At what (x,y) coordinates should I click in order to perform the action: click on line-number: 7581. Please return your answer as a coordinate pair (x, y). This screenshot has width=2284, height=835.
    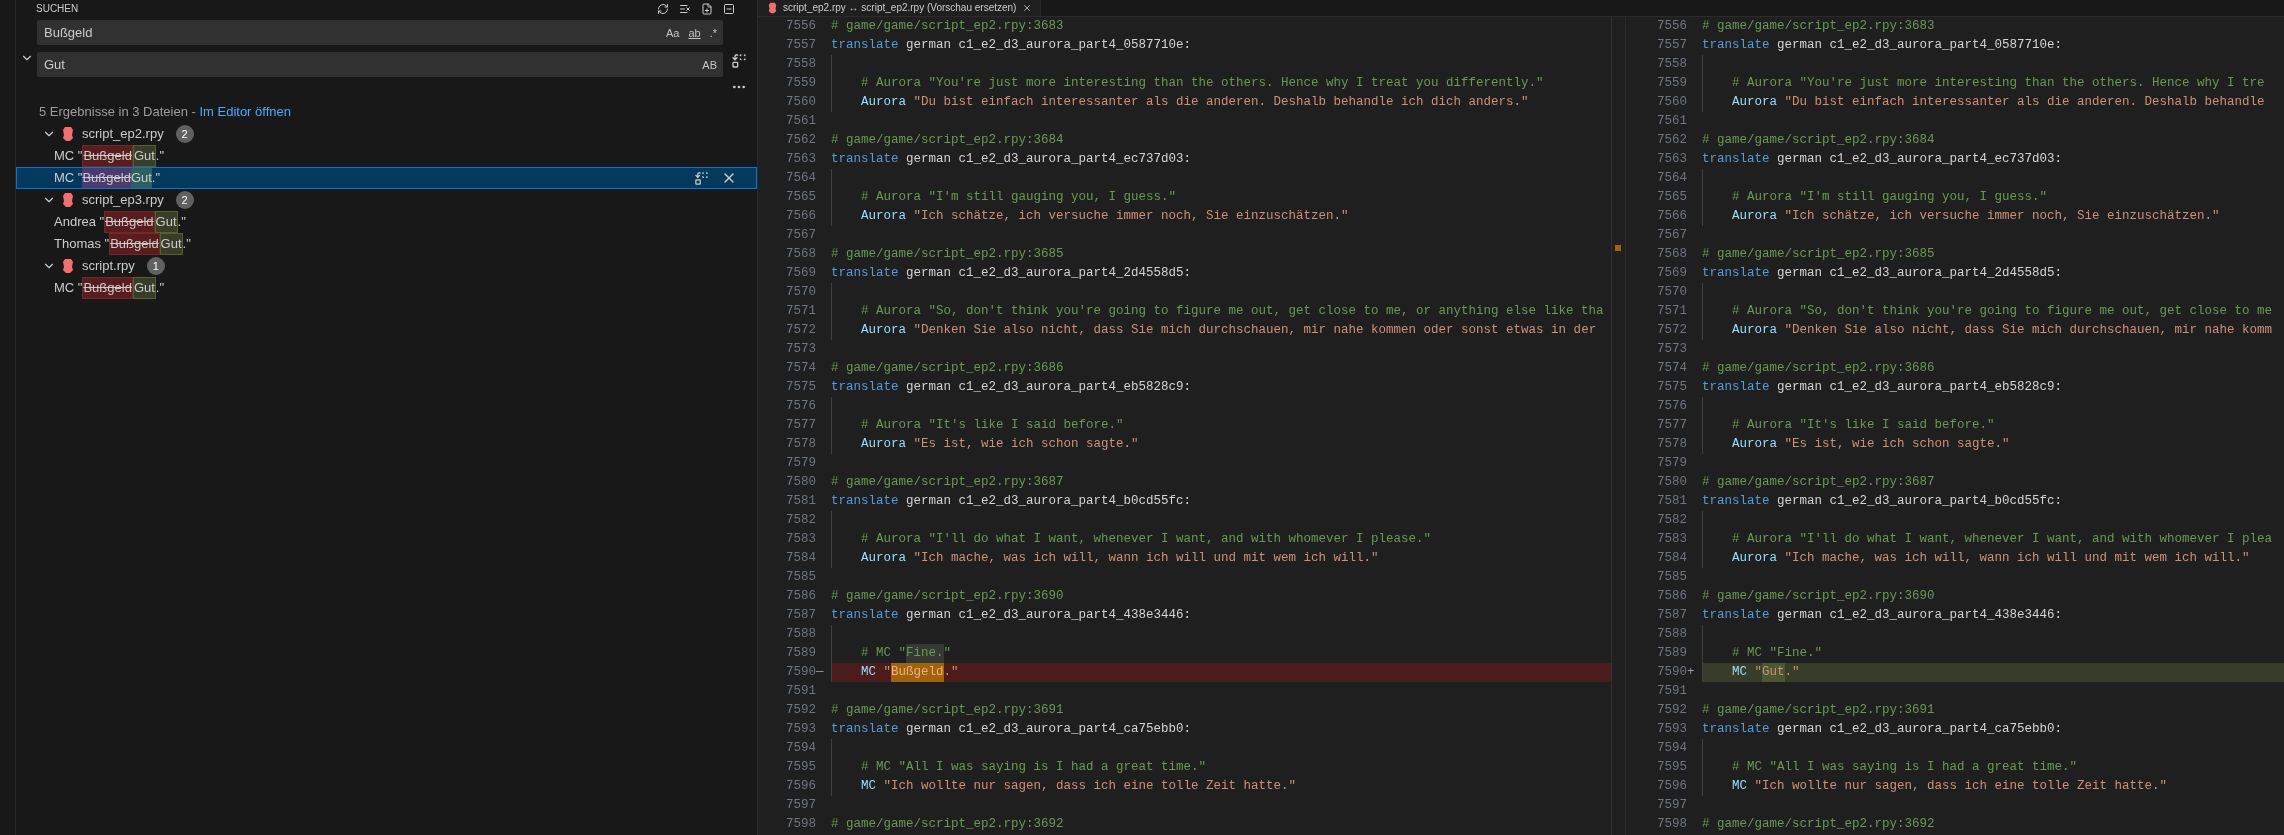
    Looking at the image, I should click on (800, 501).